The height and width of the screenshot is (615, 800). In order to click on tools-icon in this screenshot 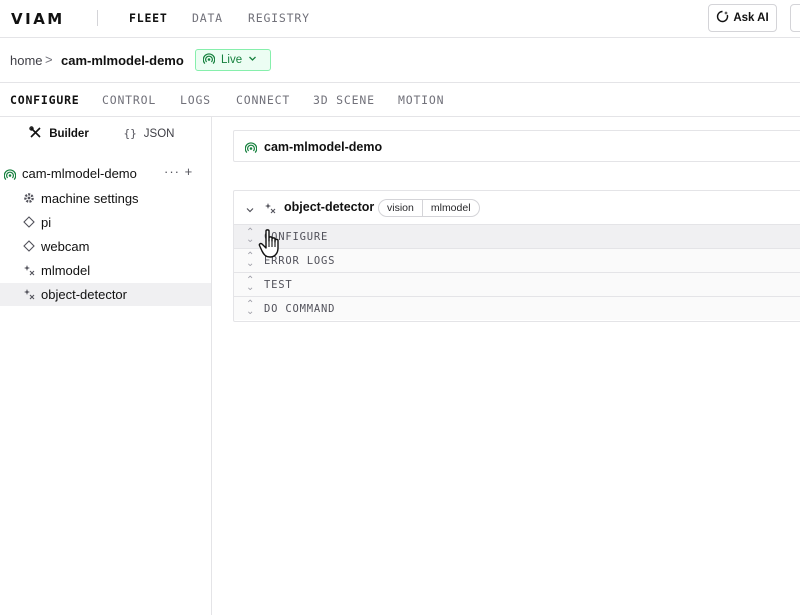, I will do `click(35, 133)`.